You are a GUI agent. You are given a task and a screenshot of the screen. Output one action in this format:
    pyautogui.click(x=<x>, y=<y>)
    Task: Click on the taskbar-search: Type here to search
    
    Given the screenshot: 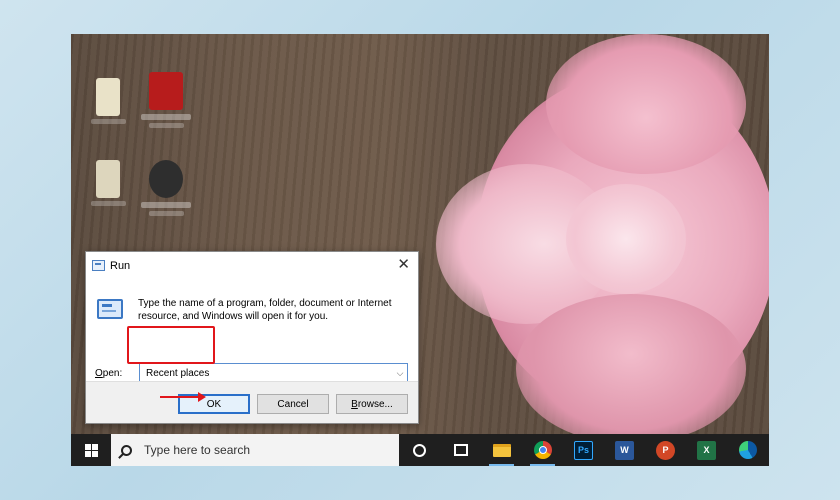 What is the action you would take?
    pyautogui.click(x=255, y=450)
    